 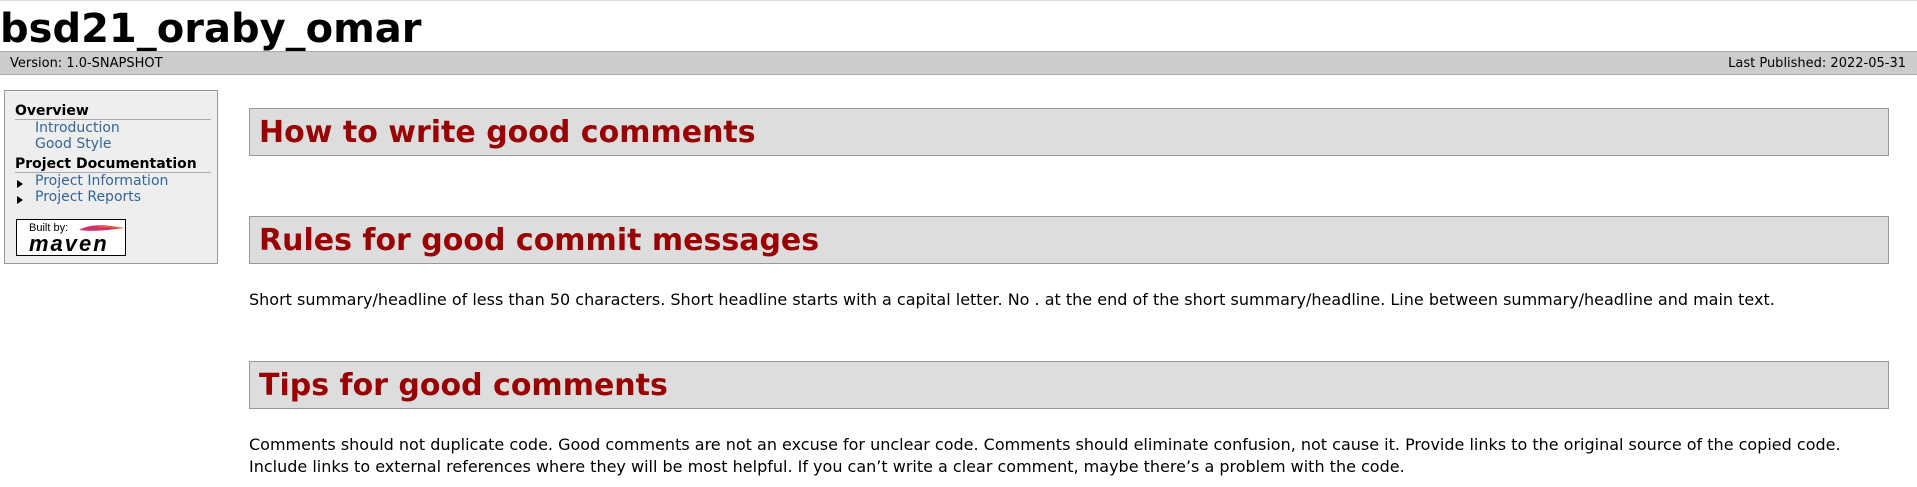 I want to click on section-heading: Rules for good commit messages, so click(x=539, y=240).